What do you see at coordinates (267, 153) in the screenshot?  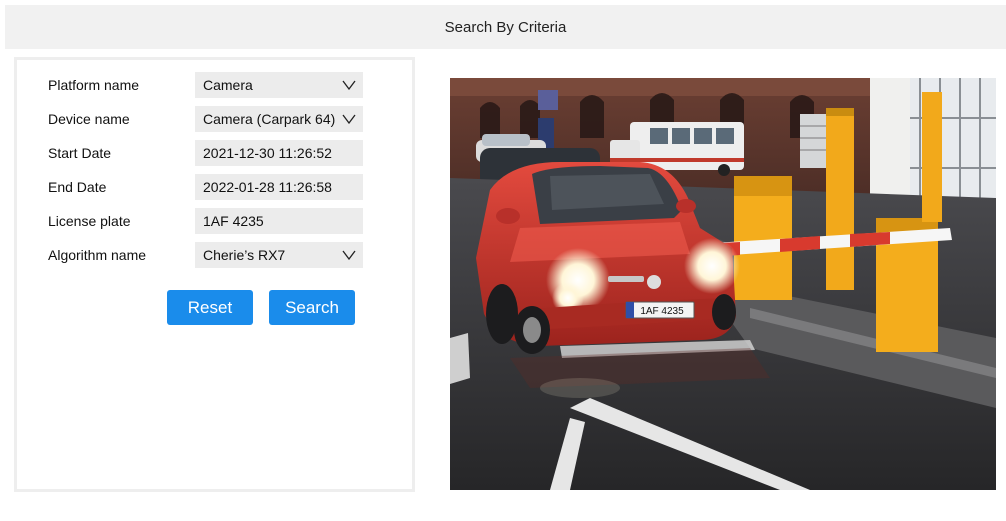 I see `start-date-value: 2021-12-30 11:26:52` at bounding box center [267, 153].